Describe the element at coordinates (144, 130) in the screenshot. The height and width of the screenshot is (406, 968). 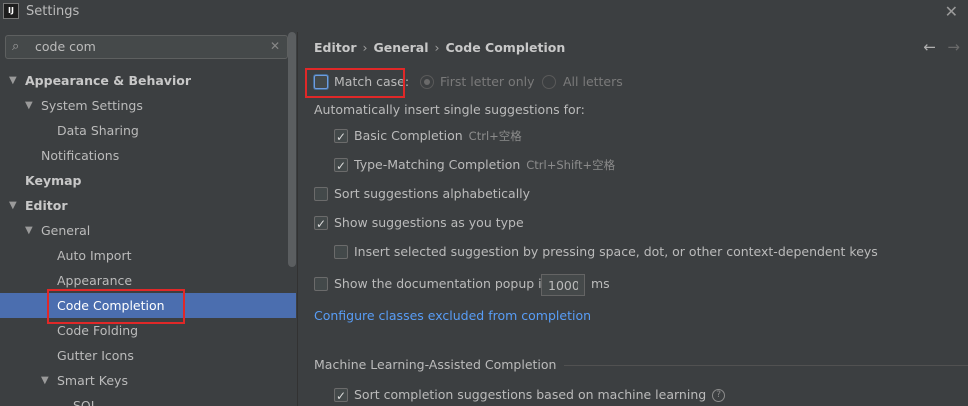
I see `tree-item-data-sharing: Data Sharing` at that location.